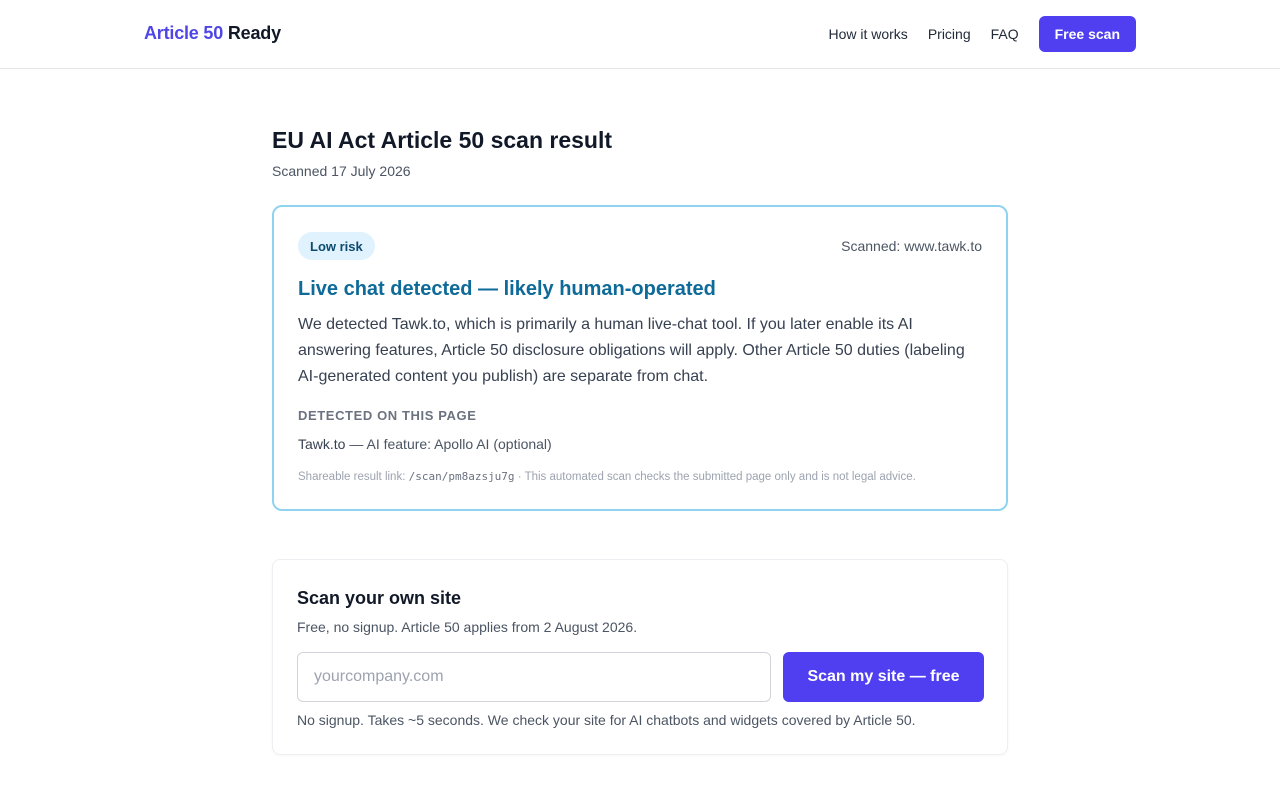 The height and width of the screenshot is (800, 1280). Describe the element at coordinates (442, 140) in the screenshot. I see `page-title: EU AI Act Article 50 scan result` at that location.